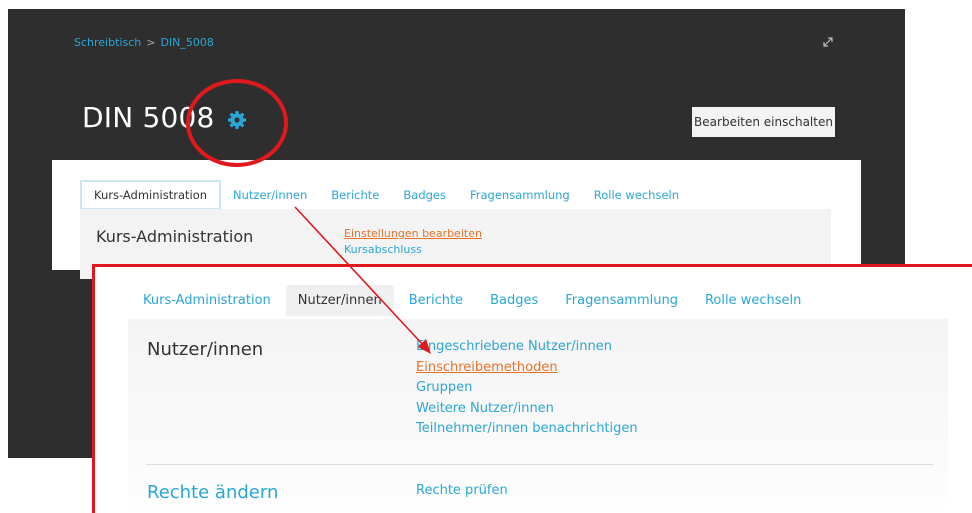 Image resolution: width=972 pixels, height=513 pixels. What do you see at coordinates (93, 388) in the screenshot?
I see `callout-border-left` at bounding box center [93, 388].